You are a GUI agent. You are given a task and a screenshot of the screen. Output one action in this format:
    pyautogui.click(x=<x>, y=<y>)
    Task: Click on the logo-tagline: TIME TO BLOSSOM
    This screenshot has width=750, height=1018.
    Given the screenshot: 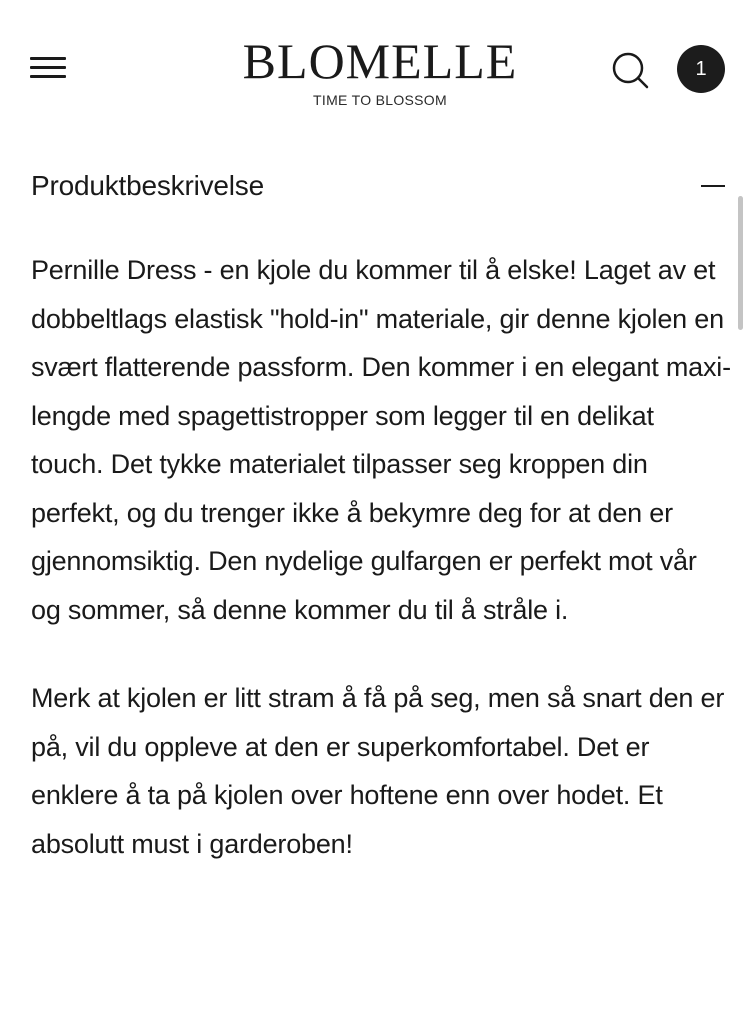 What is the action you would take?
    pyautogui.click(x=380, y=100)
    